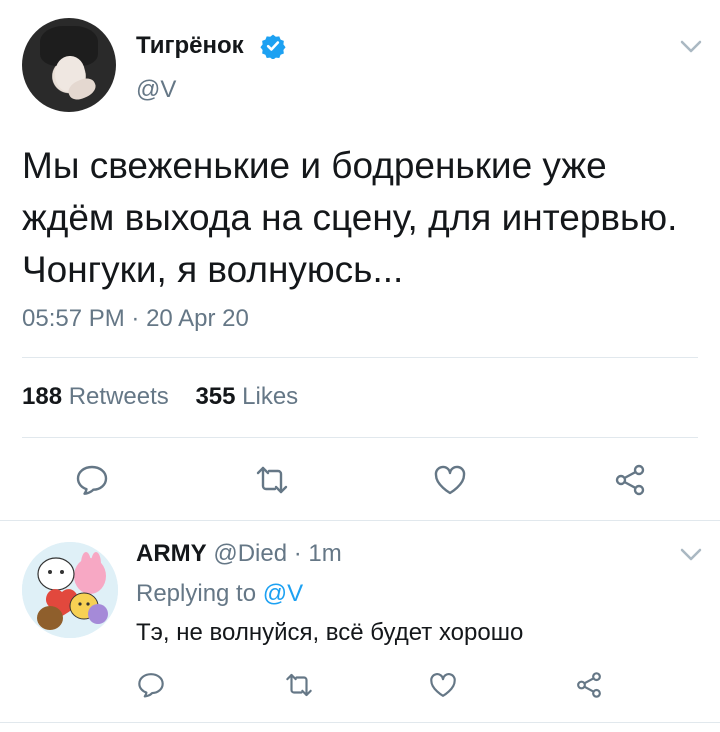 Image resolution: width=720 pixels, height=732 pixels. Describe the element at coordinates (73, 318) in the screenshot. I see `tweet-time: 05:57 PM` at that location.